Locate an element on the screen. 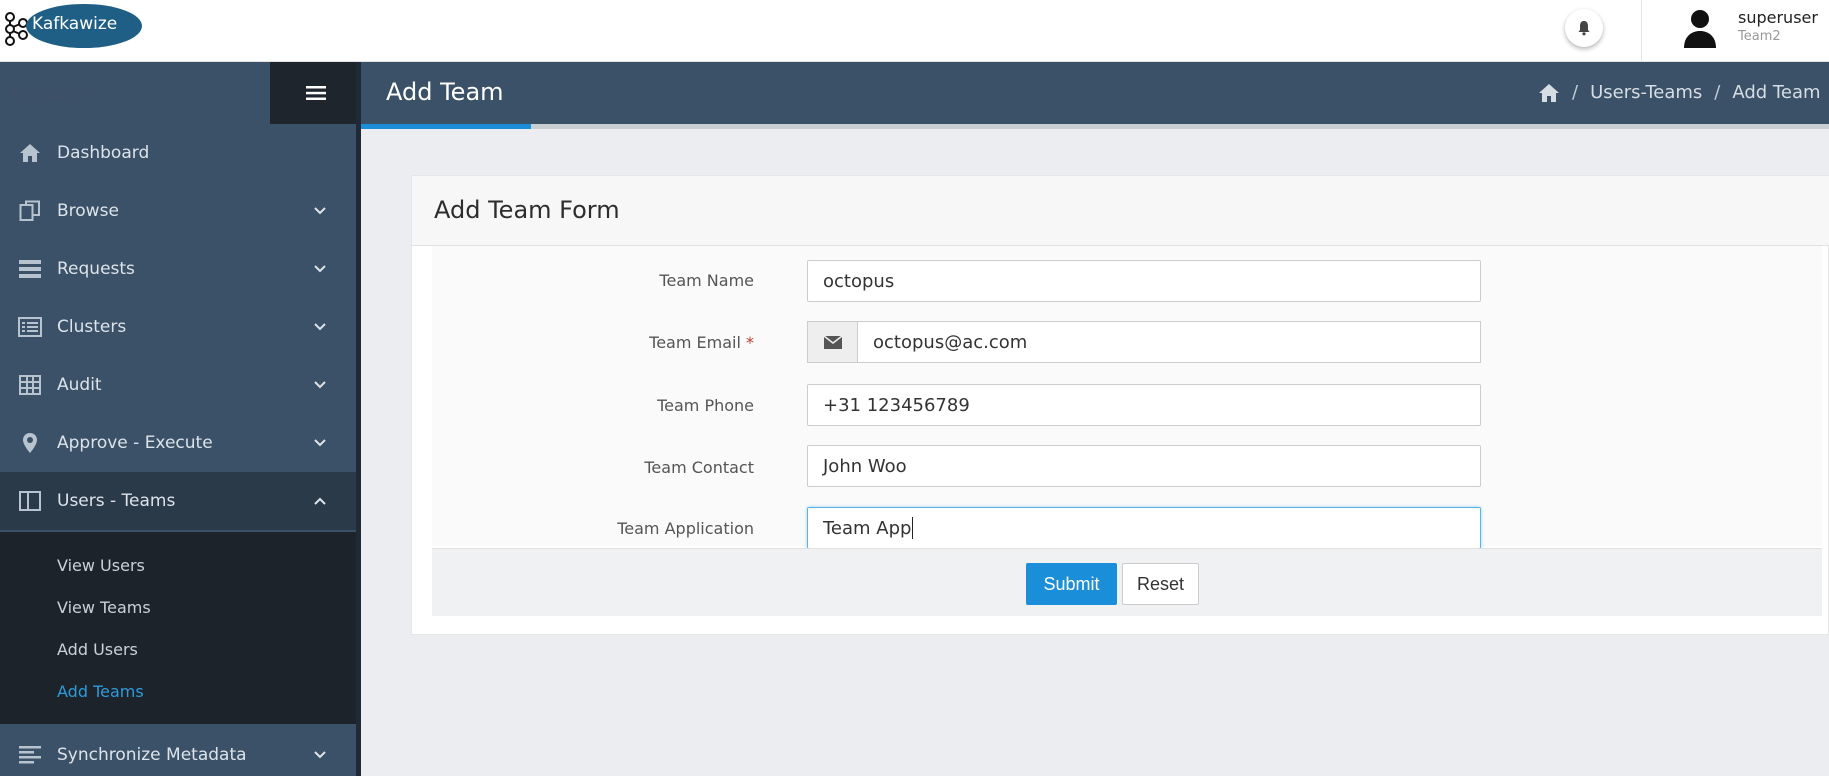 Image resolution: width=1829 pixels, height=776 pixels. breadcrumb-add-team: Add Team is located at coordinates (1776, 92).